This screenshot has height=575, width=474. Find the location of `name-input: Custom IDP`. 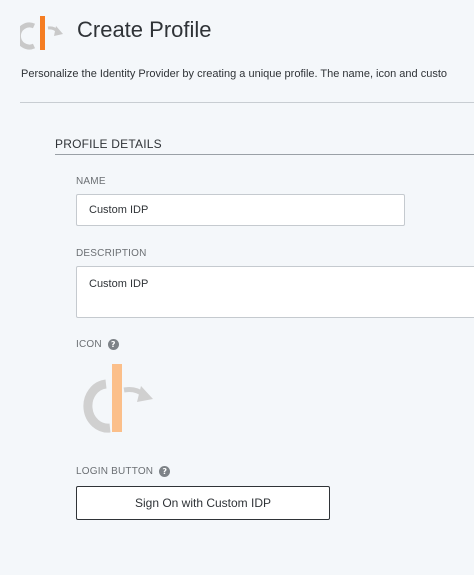

name-input: Custom IDP is located at coordinates (240, 210).